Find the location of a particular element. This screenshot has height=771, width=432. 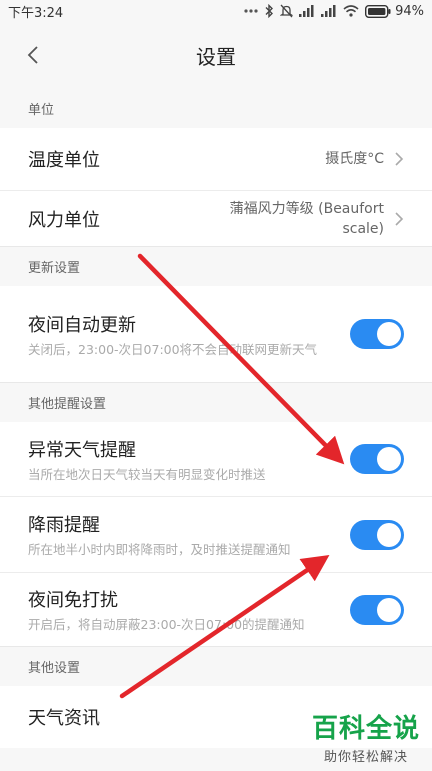

section-header-units: 单位 is located at coordinates (216, 108).